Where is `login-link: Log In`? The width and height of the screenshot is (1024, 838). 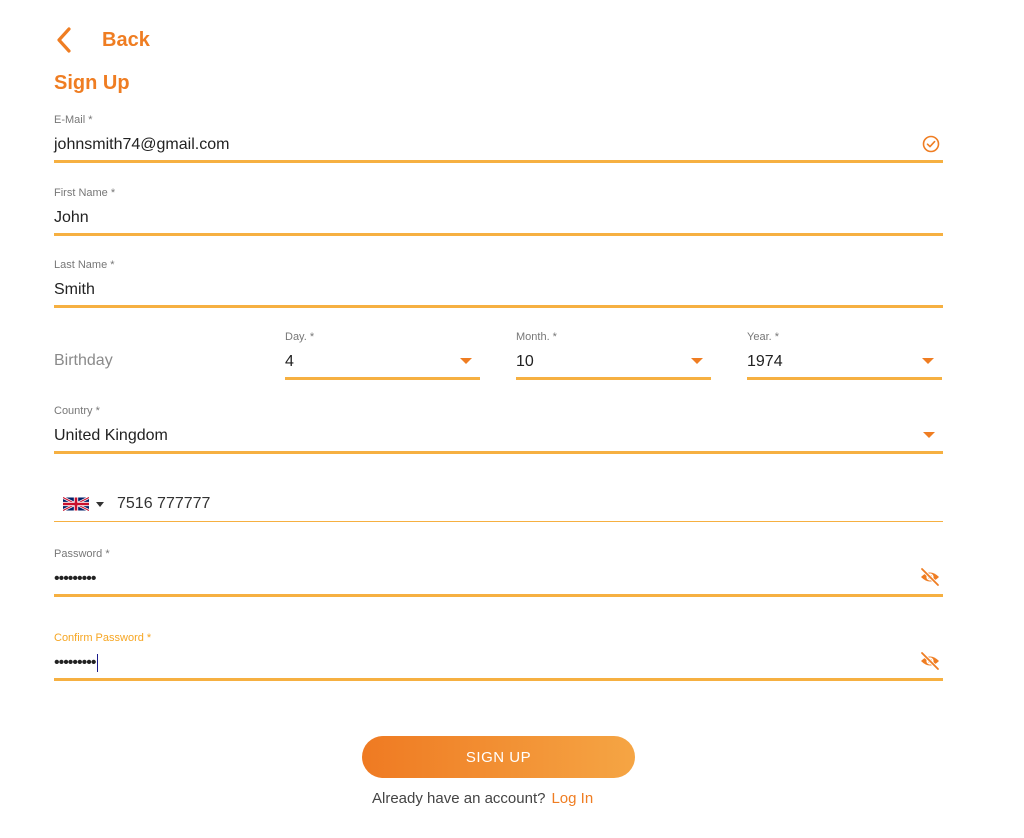
login-link: Log In is located at coordinates (572, 798).